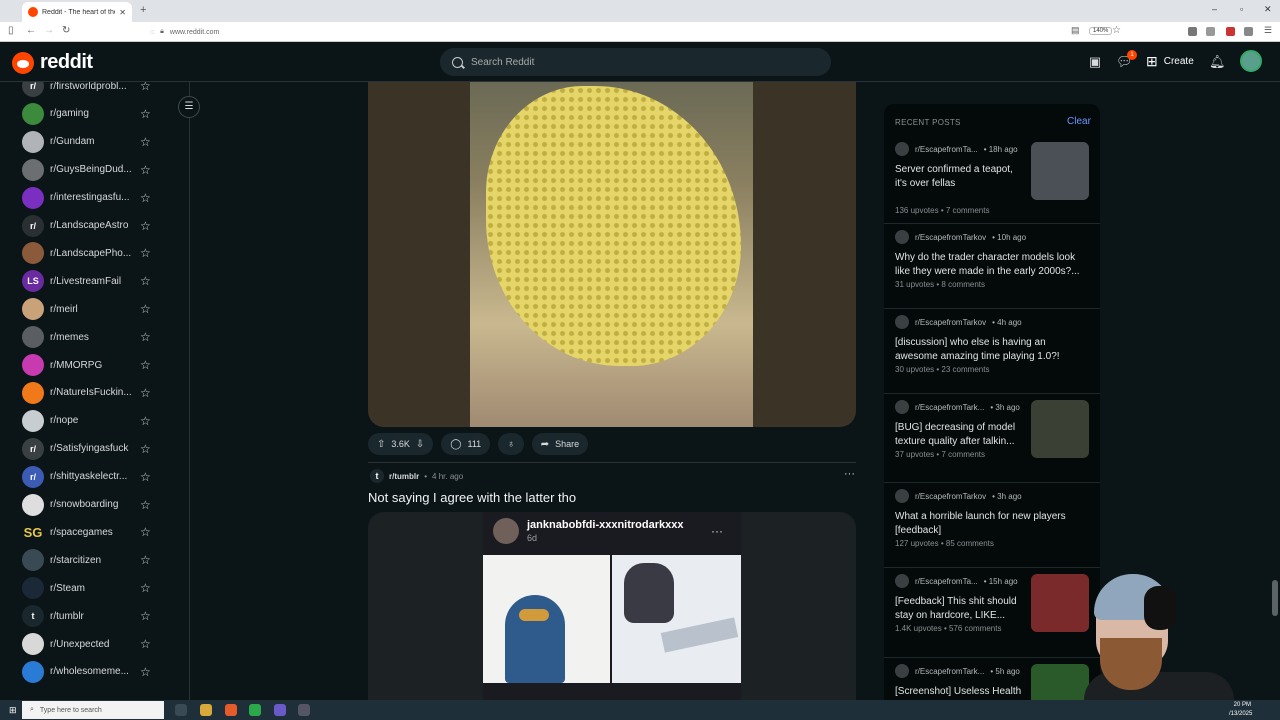 The width and height of the screenshot is (1280, 720). I want to click on sidebar-community-item: r/MMORPG ☆, so click(92, 365).